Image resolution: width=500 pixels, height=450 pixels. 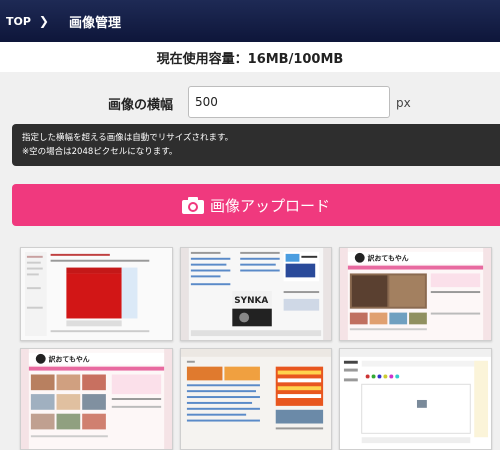 What do you see at coordinates (250, 21) in the screenshot?
I see `header-bar: TOP ❯ 画像管理` at bounding box center [250, 21].